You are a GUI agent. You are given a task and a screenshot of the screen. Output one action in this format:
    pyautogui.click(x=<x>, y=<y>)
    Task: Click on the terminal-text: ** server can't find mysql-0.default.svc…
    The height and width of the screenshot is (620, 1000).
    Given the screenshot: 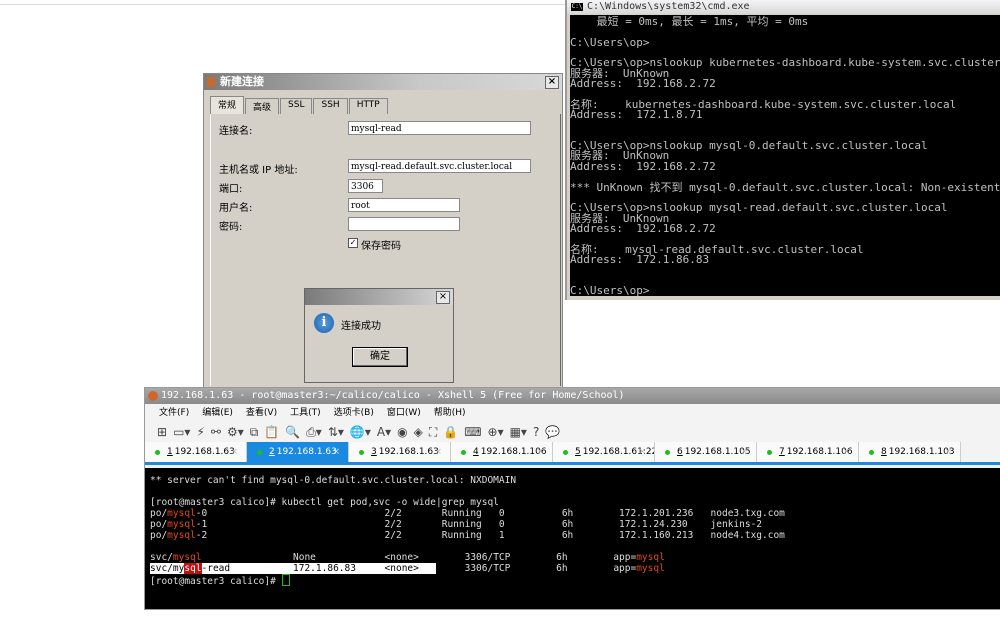 What is the action you would take?
    pyautogui.click(x=333, y=480)
    